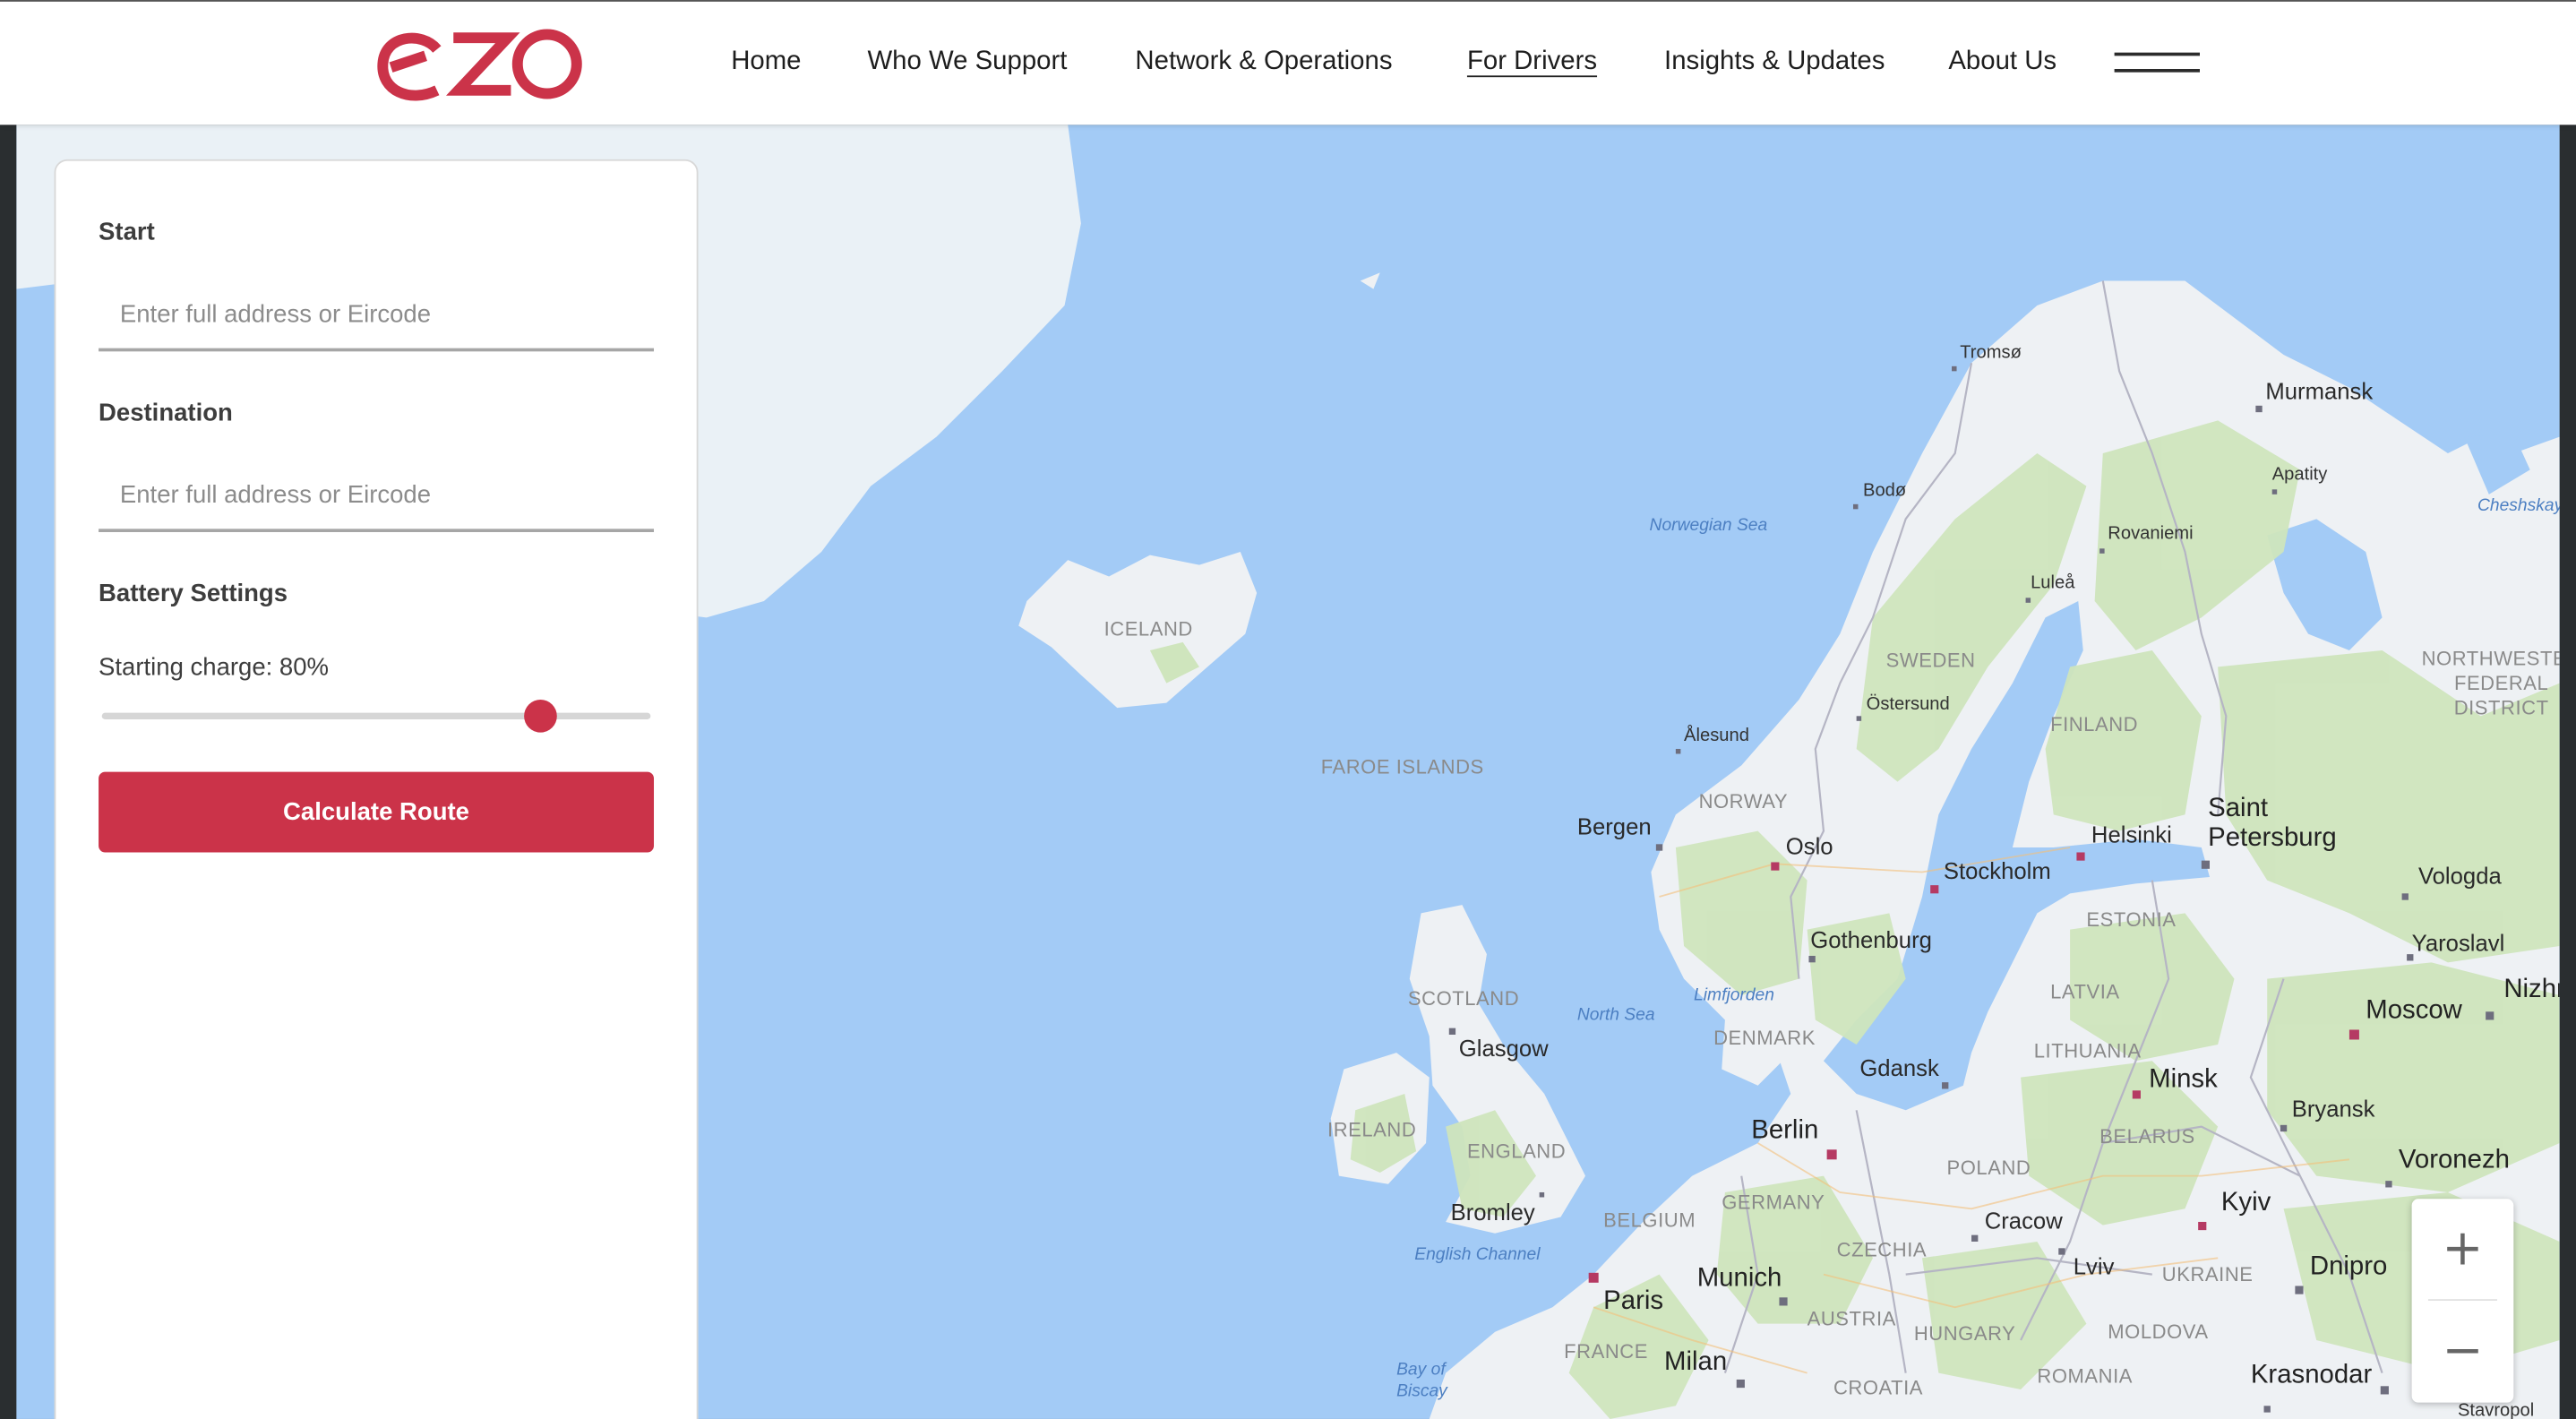 The width and height of the screenshot is (2576, 1419). What do you see at coordinates (2311, 1375) in the screenshot?
I see `map-label-krasnodar: Krasnodar` at bounding box center [2311, 1375].